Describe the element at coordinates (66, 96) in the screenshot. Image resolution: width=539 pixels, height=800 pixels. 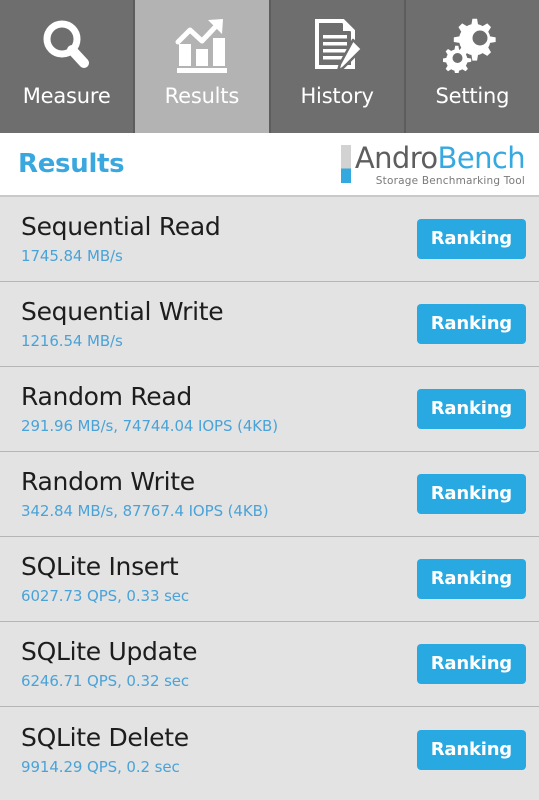
I see `tab-measure-label: Measure` at that location.